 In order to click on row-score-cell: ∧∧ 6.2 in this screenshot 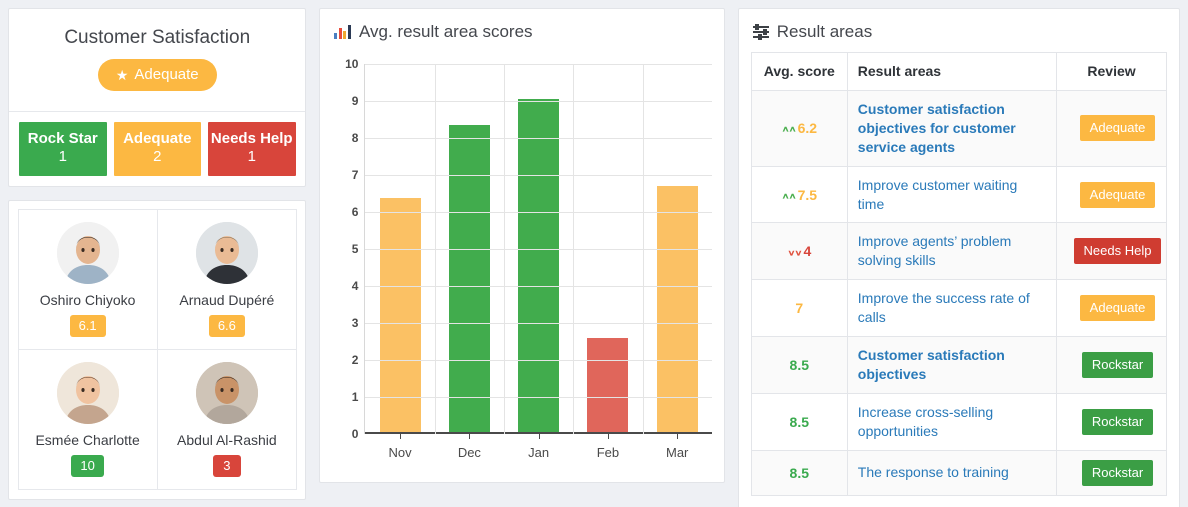, I will do `click(799, 128)`.